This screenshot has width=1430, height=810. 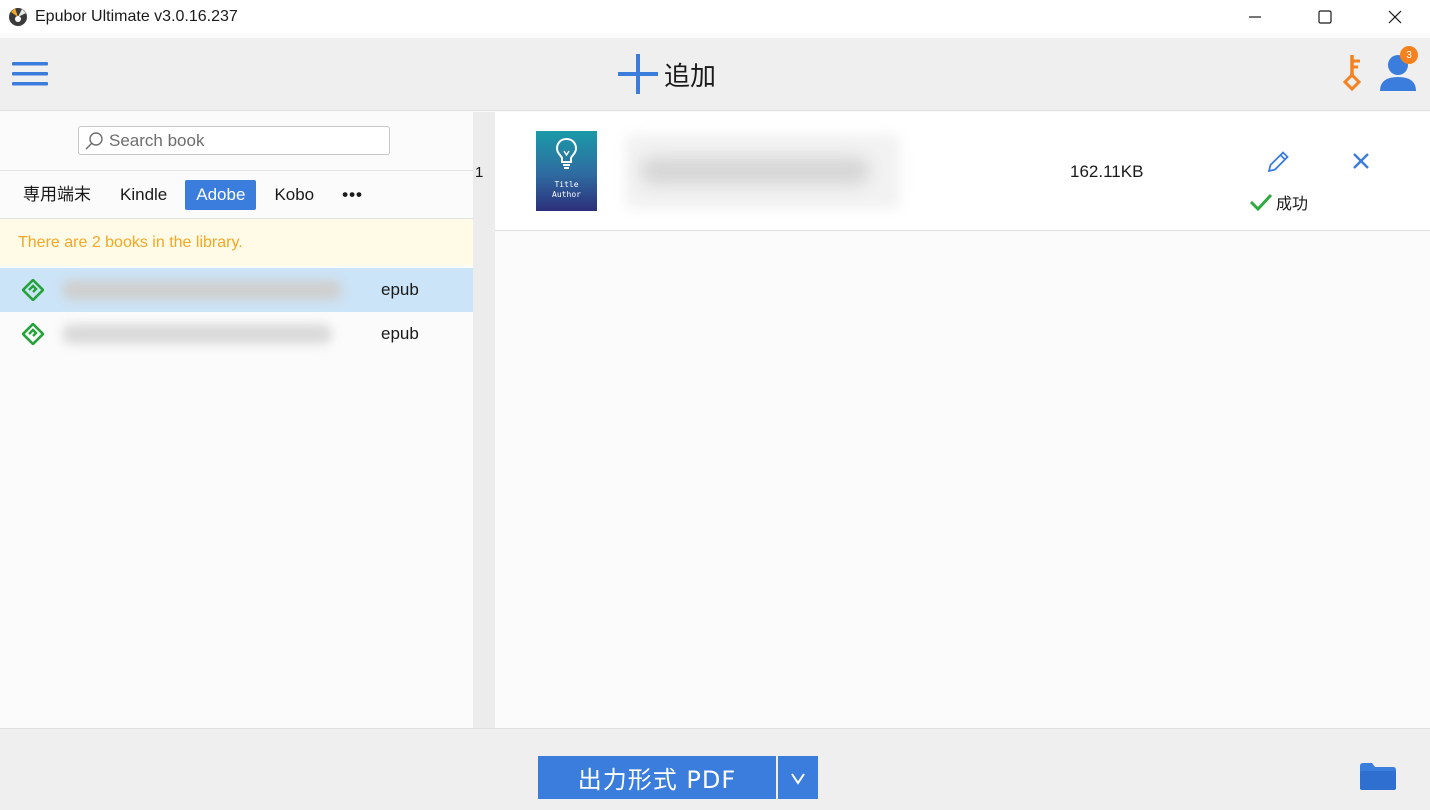 What do you see at coordinates (566, 171) in the screenshot?
I see `book-cover-image: Title Author` at bounding box center [566, 171].